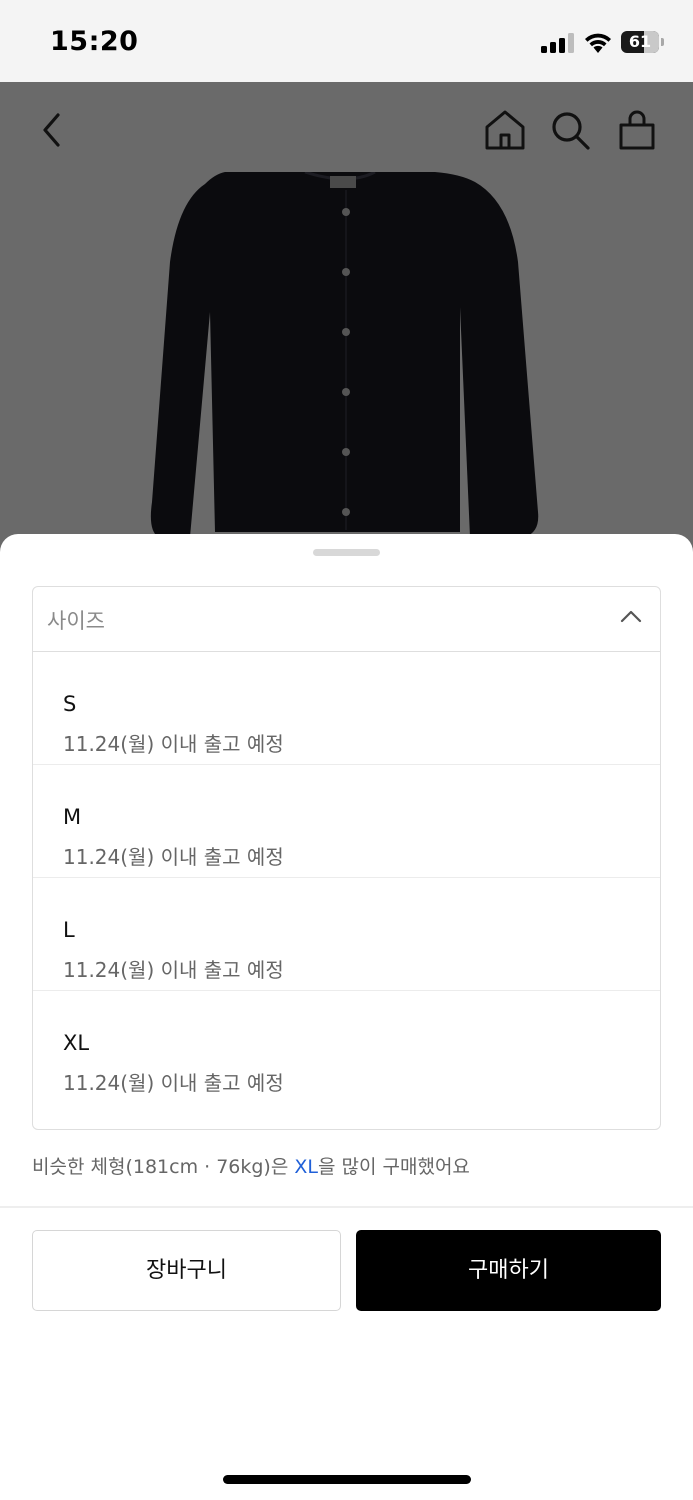 The image size is (693, 1500). I want to click on home-icon, so click(505, 130).